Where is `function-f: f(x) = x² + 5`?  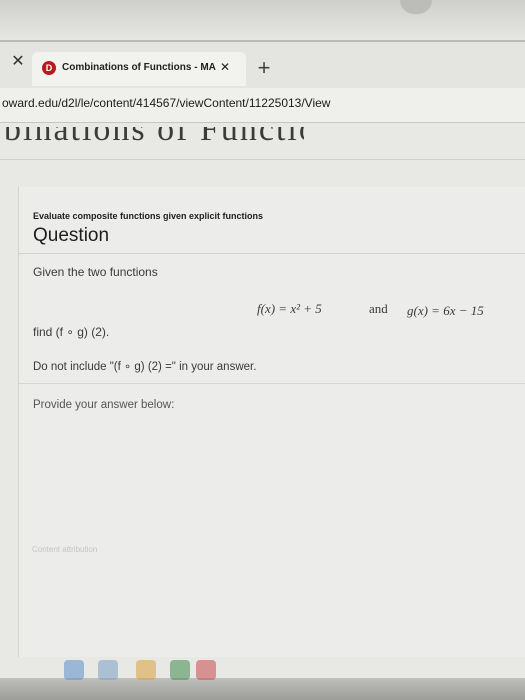 function-f: f(x) = x² + 5 is located at coordinates (289, 308).